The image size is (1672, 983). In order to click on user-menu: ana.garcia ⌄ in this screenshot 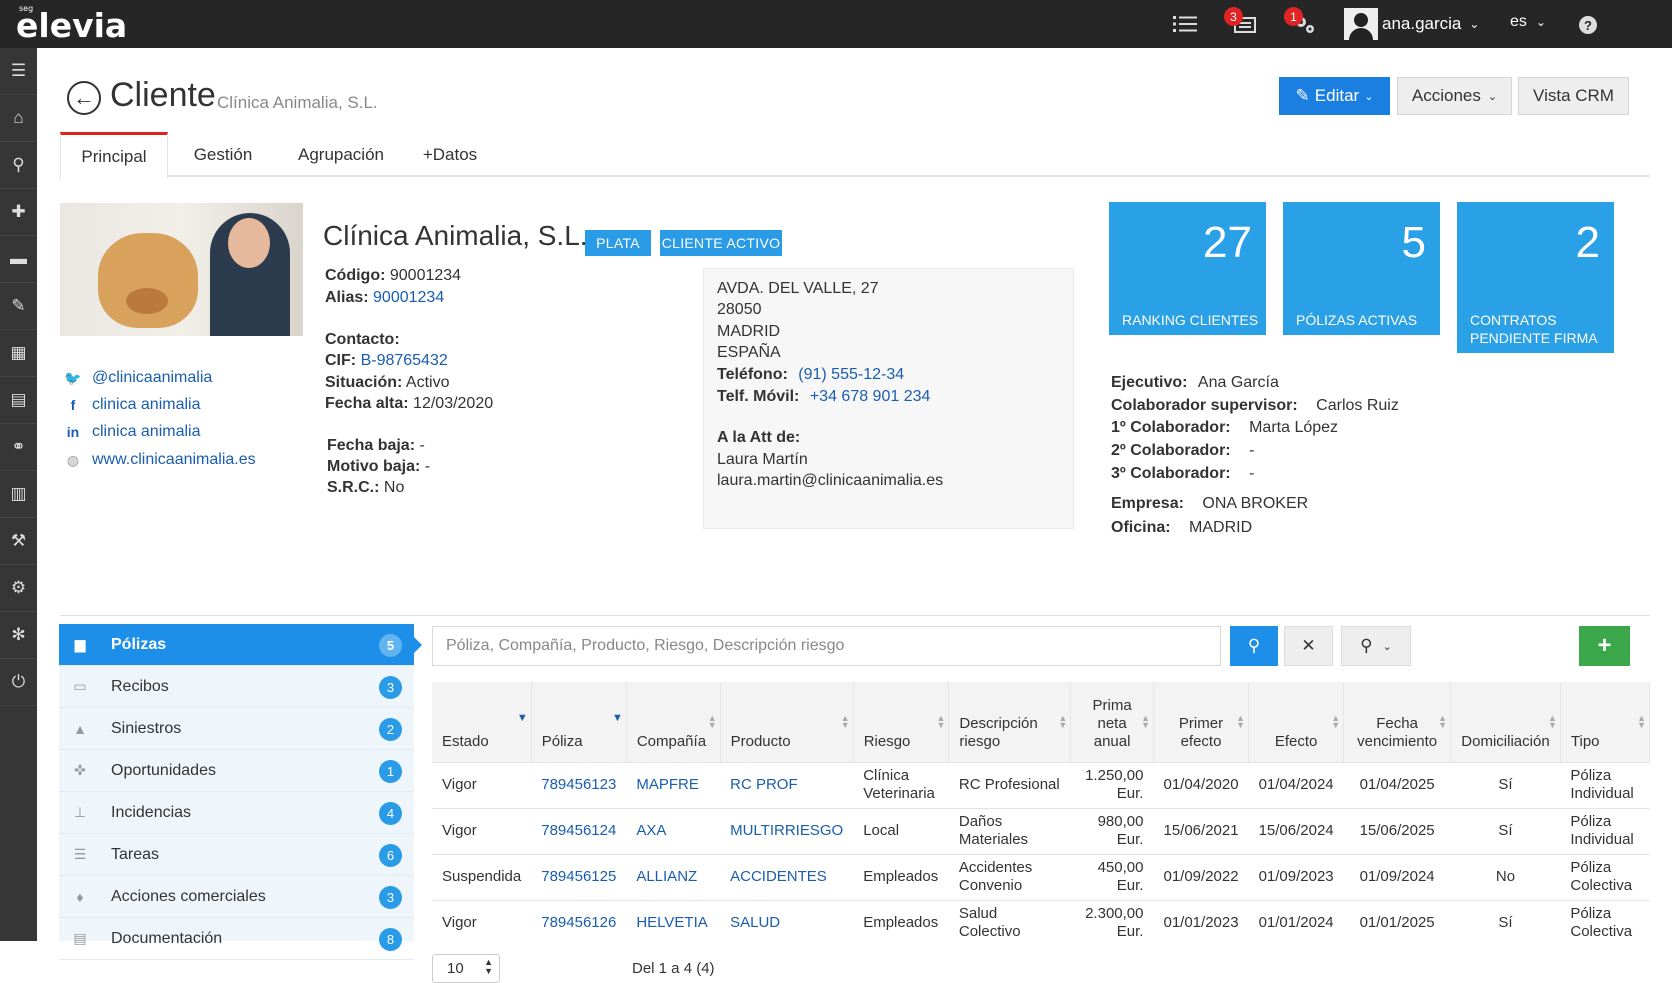, I will do `click(1411, 24)`.